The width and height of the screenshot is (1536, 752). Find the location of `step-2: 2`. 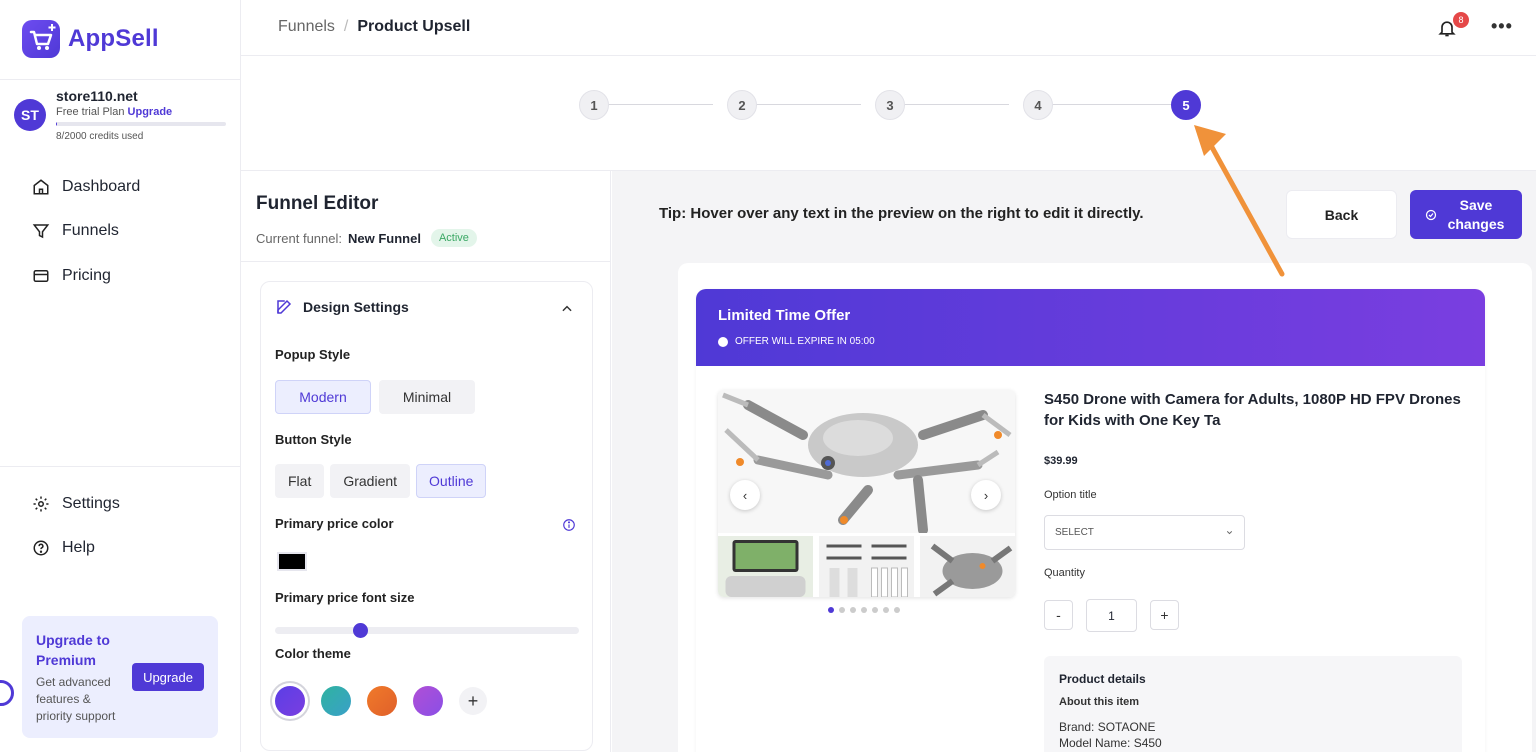

step-2: 2 is located at coordinates (742, 105).